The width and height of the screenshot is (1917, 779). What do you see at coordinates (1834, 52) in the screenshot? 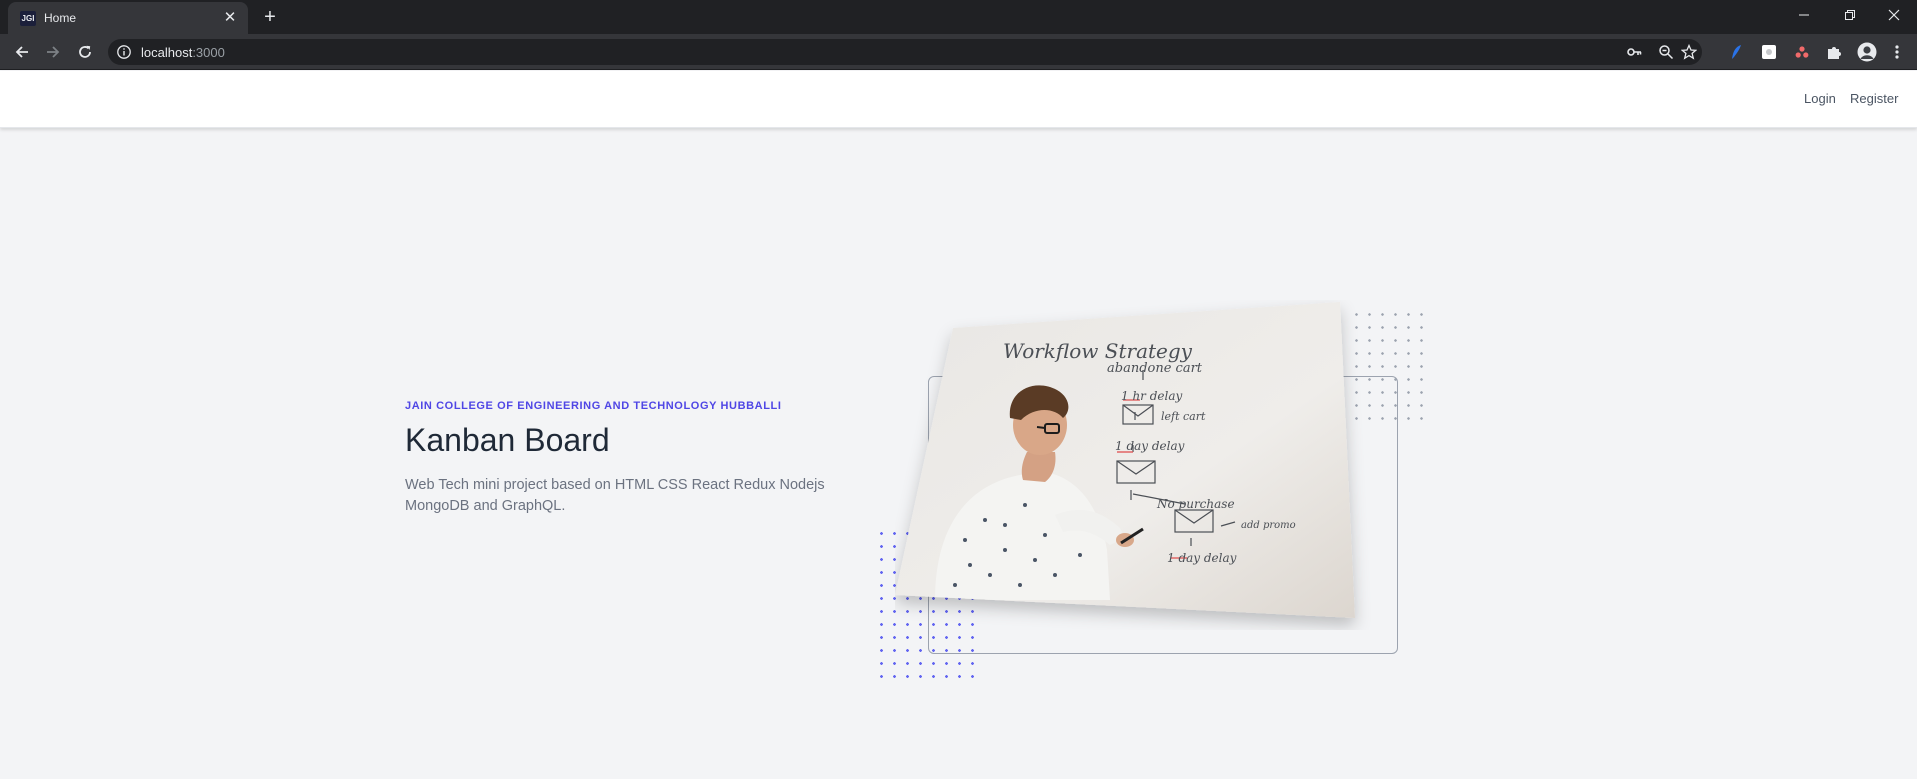
I see `extensions-puzzle-icon` at bounding box center [1834, 52].